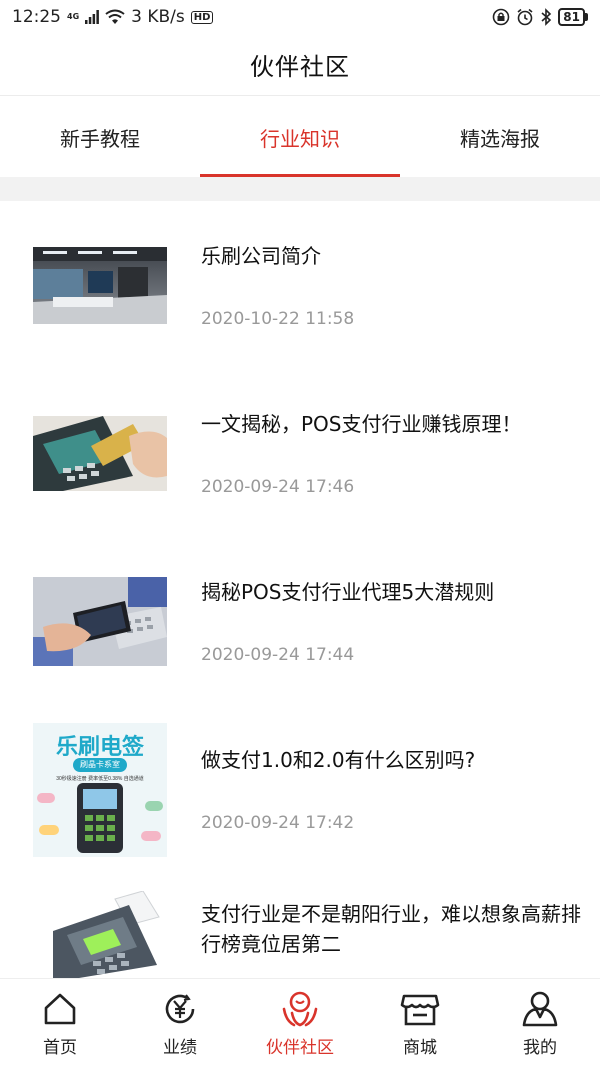 The height and width of the screenshot is (1067, 600). What do you see at coordinates (525, 17) in the screenshot?
I see `alarm-icon` at bounding box center [525, 17].